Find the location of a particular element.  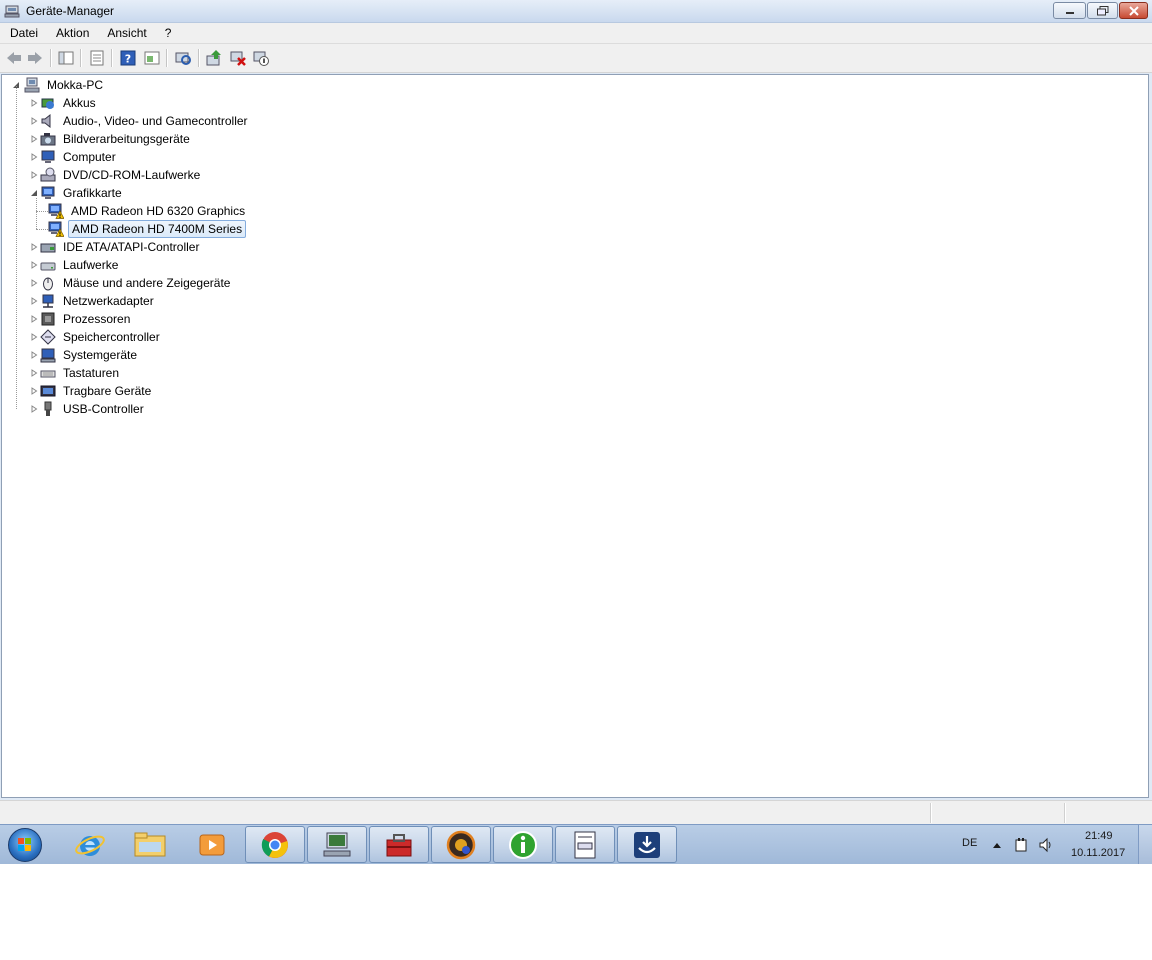

taskbar-gaming-app is located at coordinates (461, 844).